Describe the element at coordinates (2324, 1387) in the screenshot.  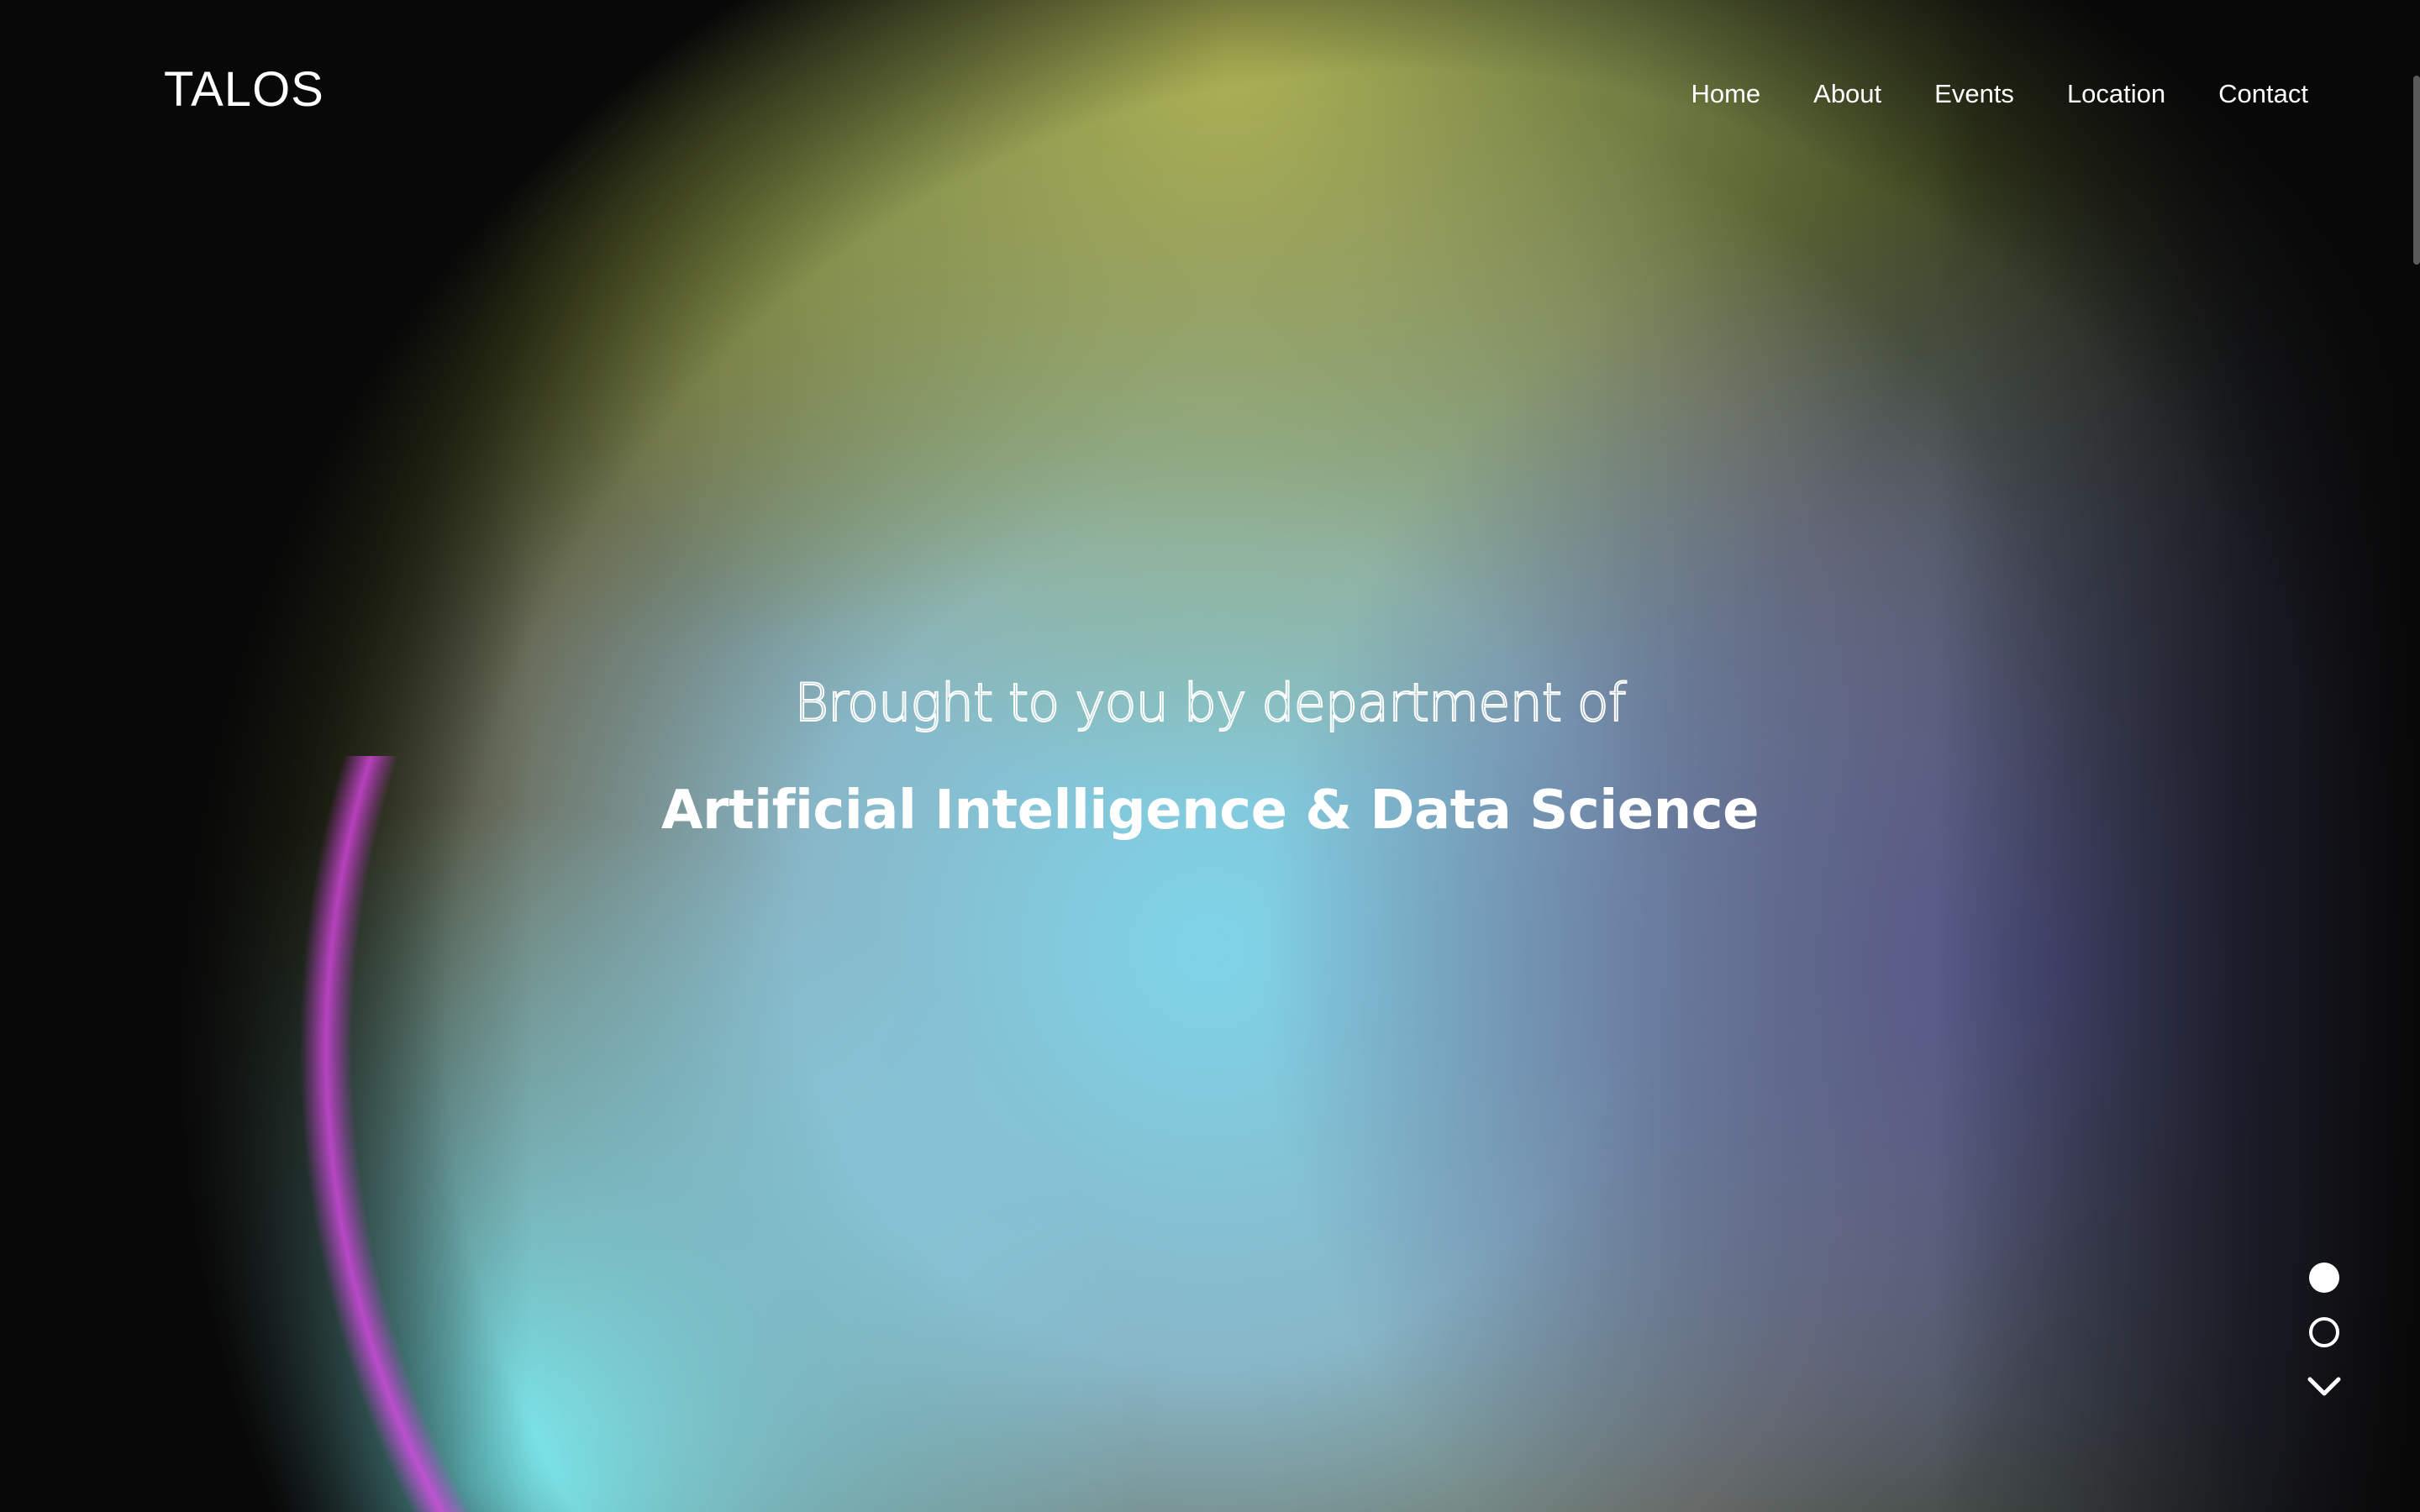
I see `chevron-down-icon` at that location.